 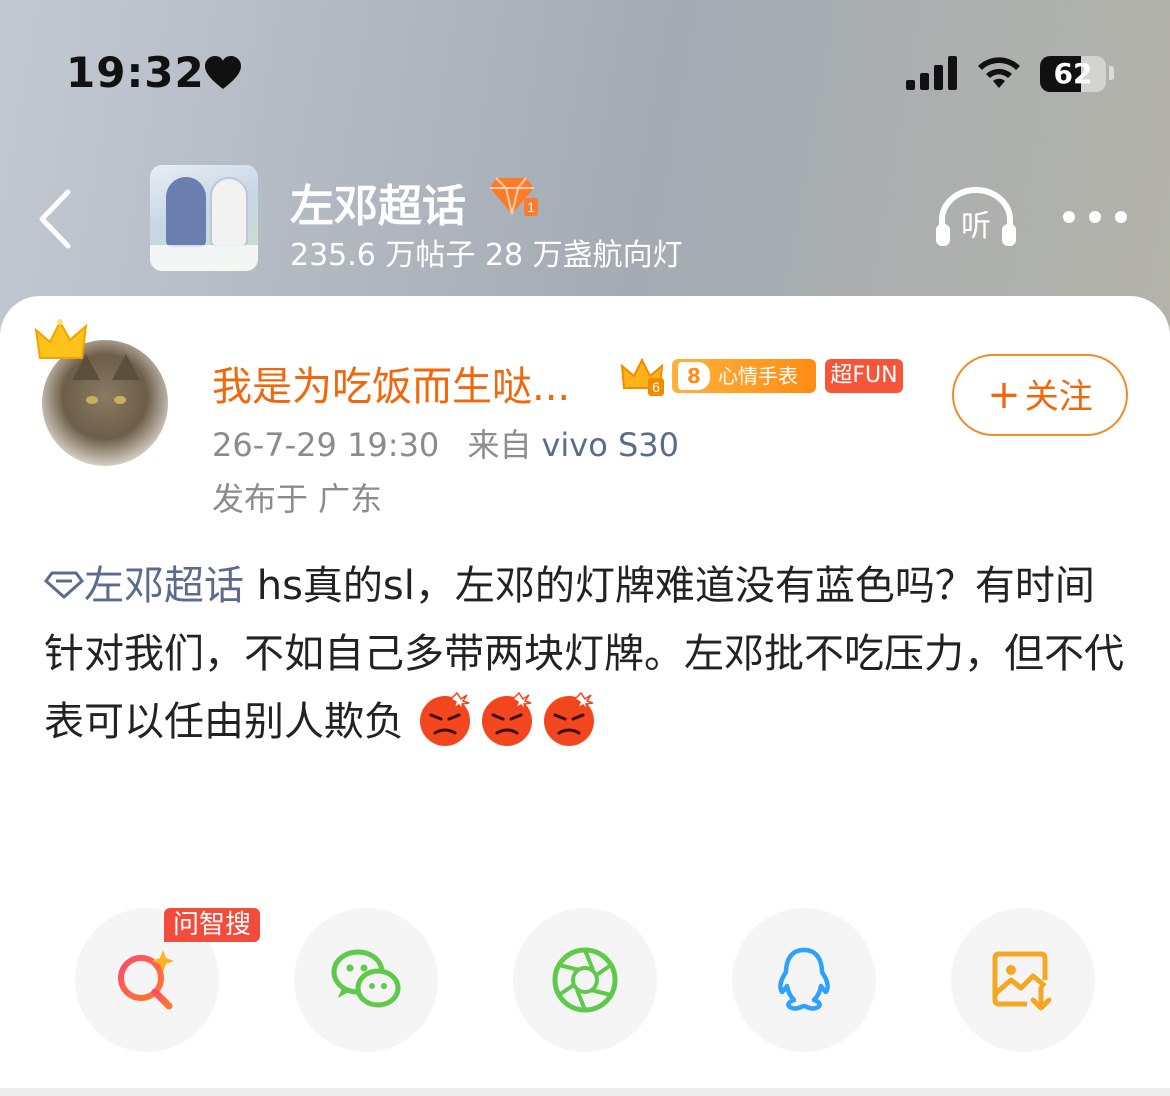 I want to click on avatar-crown-icon, so click(x=61, y=339).